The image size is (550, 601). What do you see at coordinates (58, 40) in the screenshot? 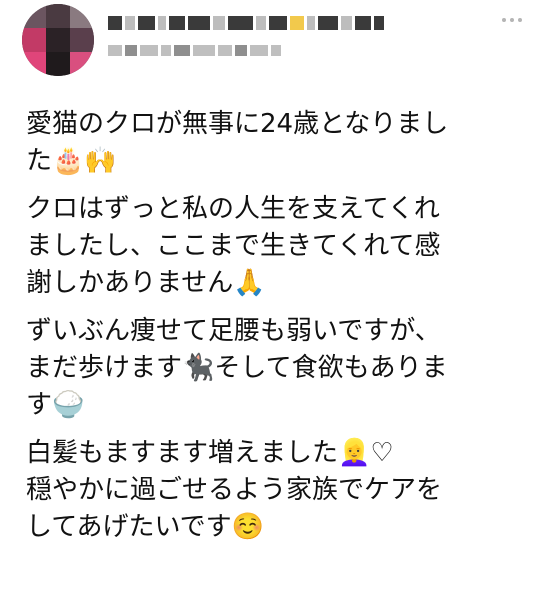
I see `avatar` at bounding box center [58, 40].